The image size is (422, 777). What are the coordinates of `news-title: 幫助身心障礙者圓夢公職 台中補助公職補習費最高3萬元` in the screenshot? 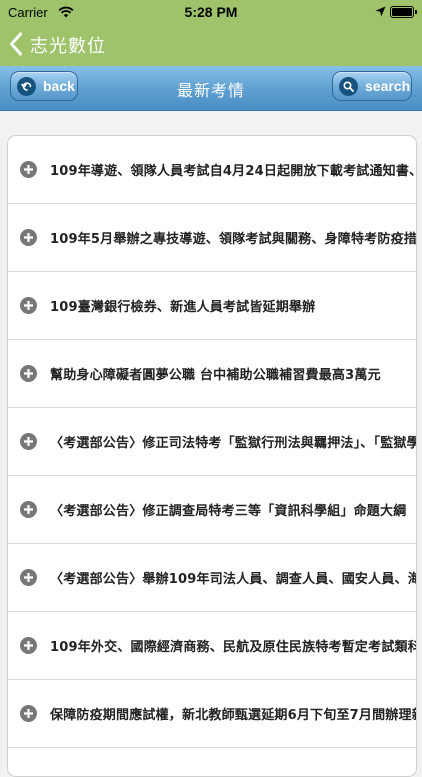 It's located at (215, 375).